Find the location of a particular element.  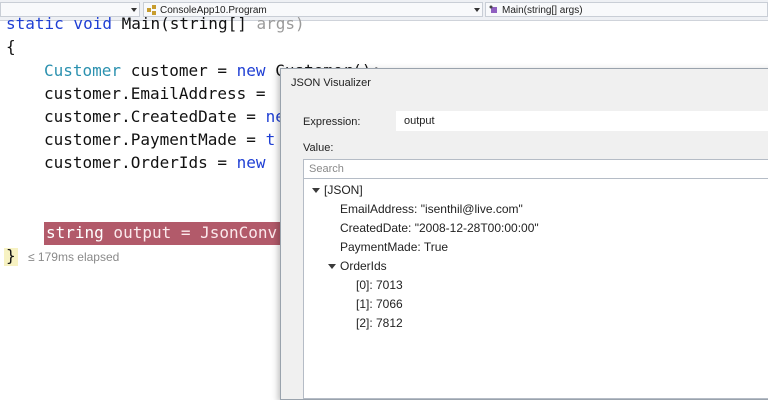

search-input: Search is located at coordinates (535, 169).